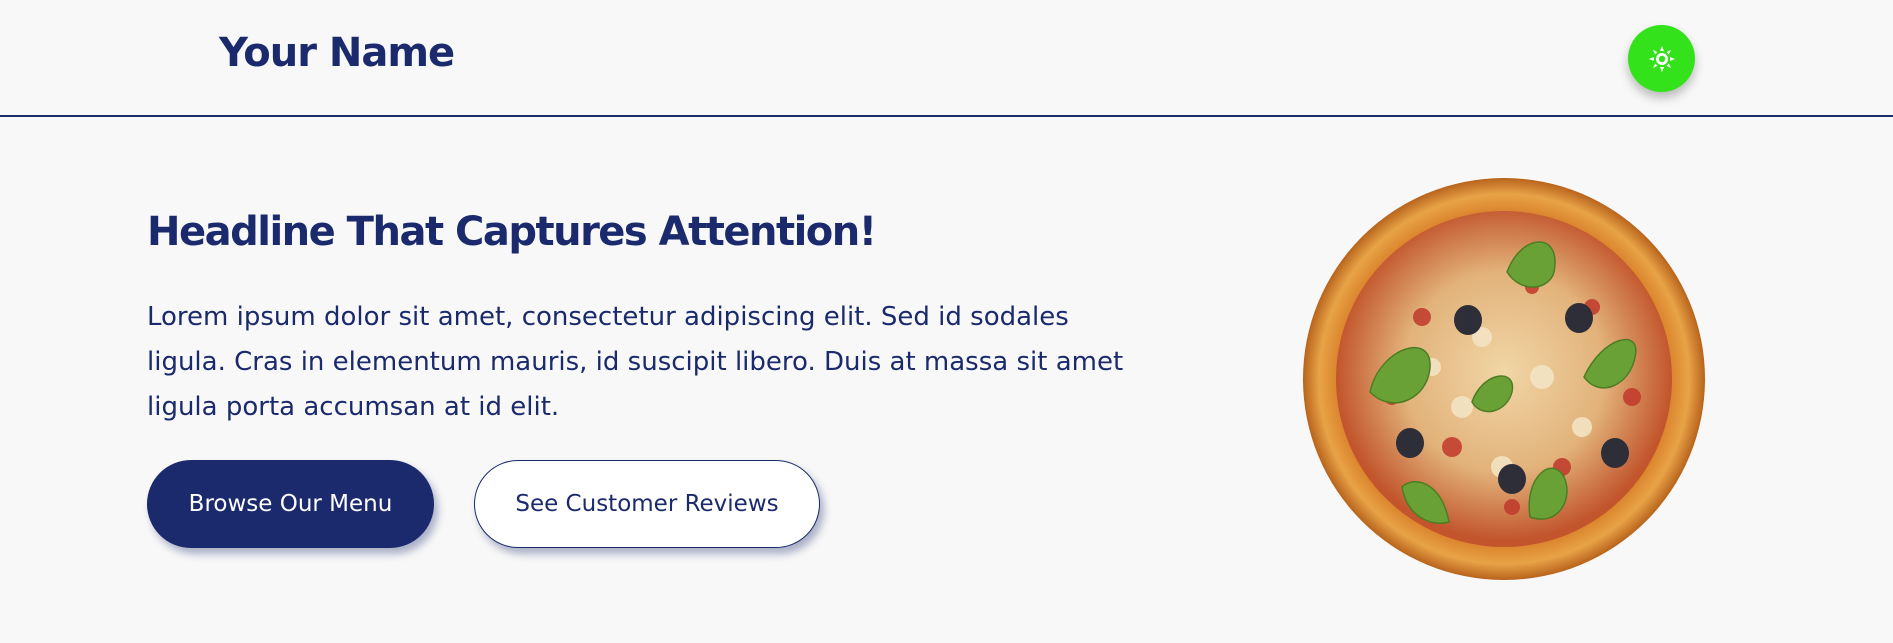  I want to click on sun-icon, so click(1661, 58).